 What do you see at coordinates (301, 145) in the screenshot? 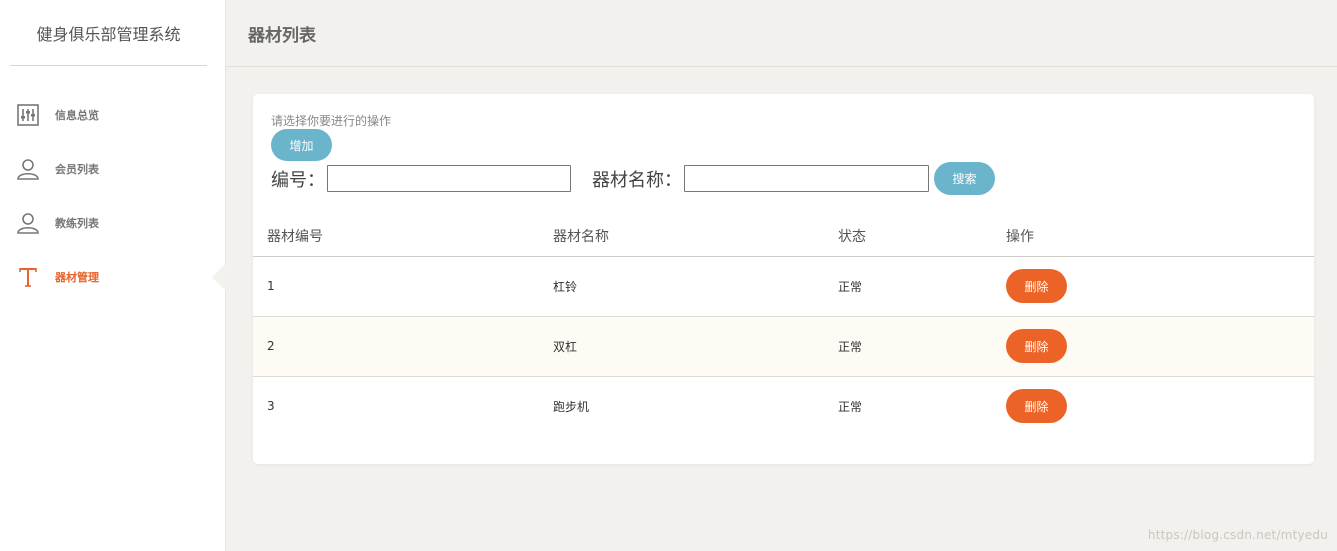
I see `add-button: 增加` at bounding box center [301, 145].